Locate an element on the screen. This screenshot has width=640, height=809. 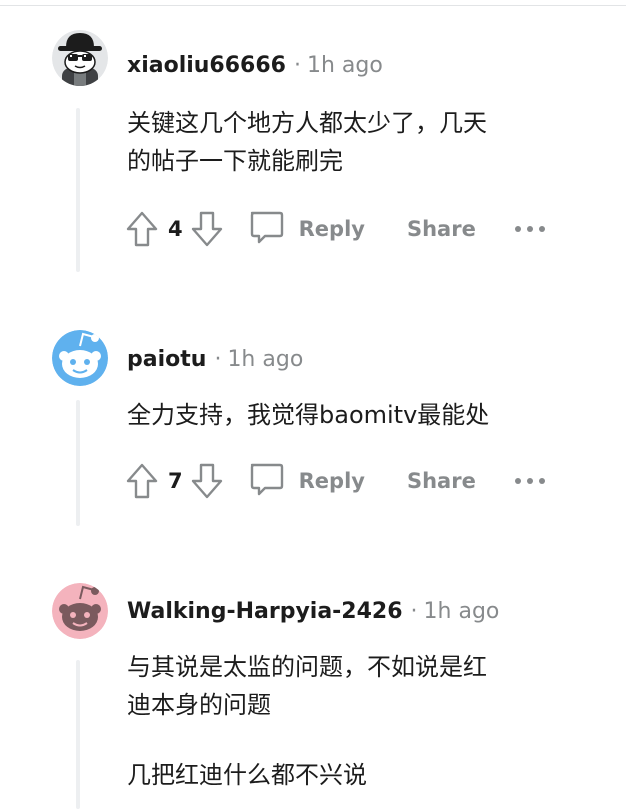
comment-meta: xiaoliu66666 · 1h ago is located at coordinates (255, 66).